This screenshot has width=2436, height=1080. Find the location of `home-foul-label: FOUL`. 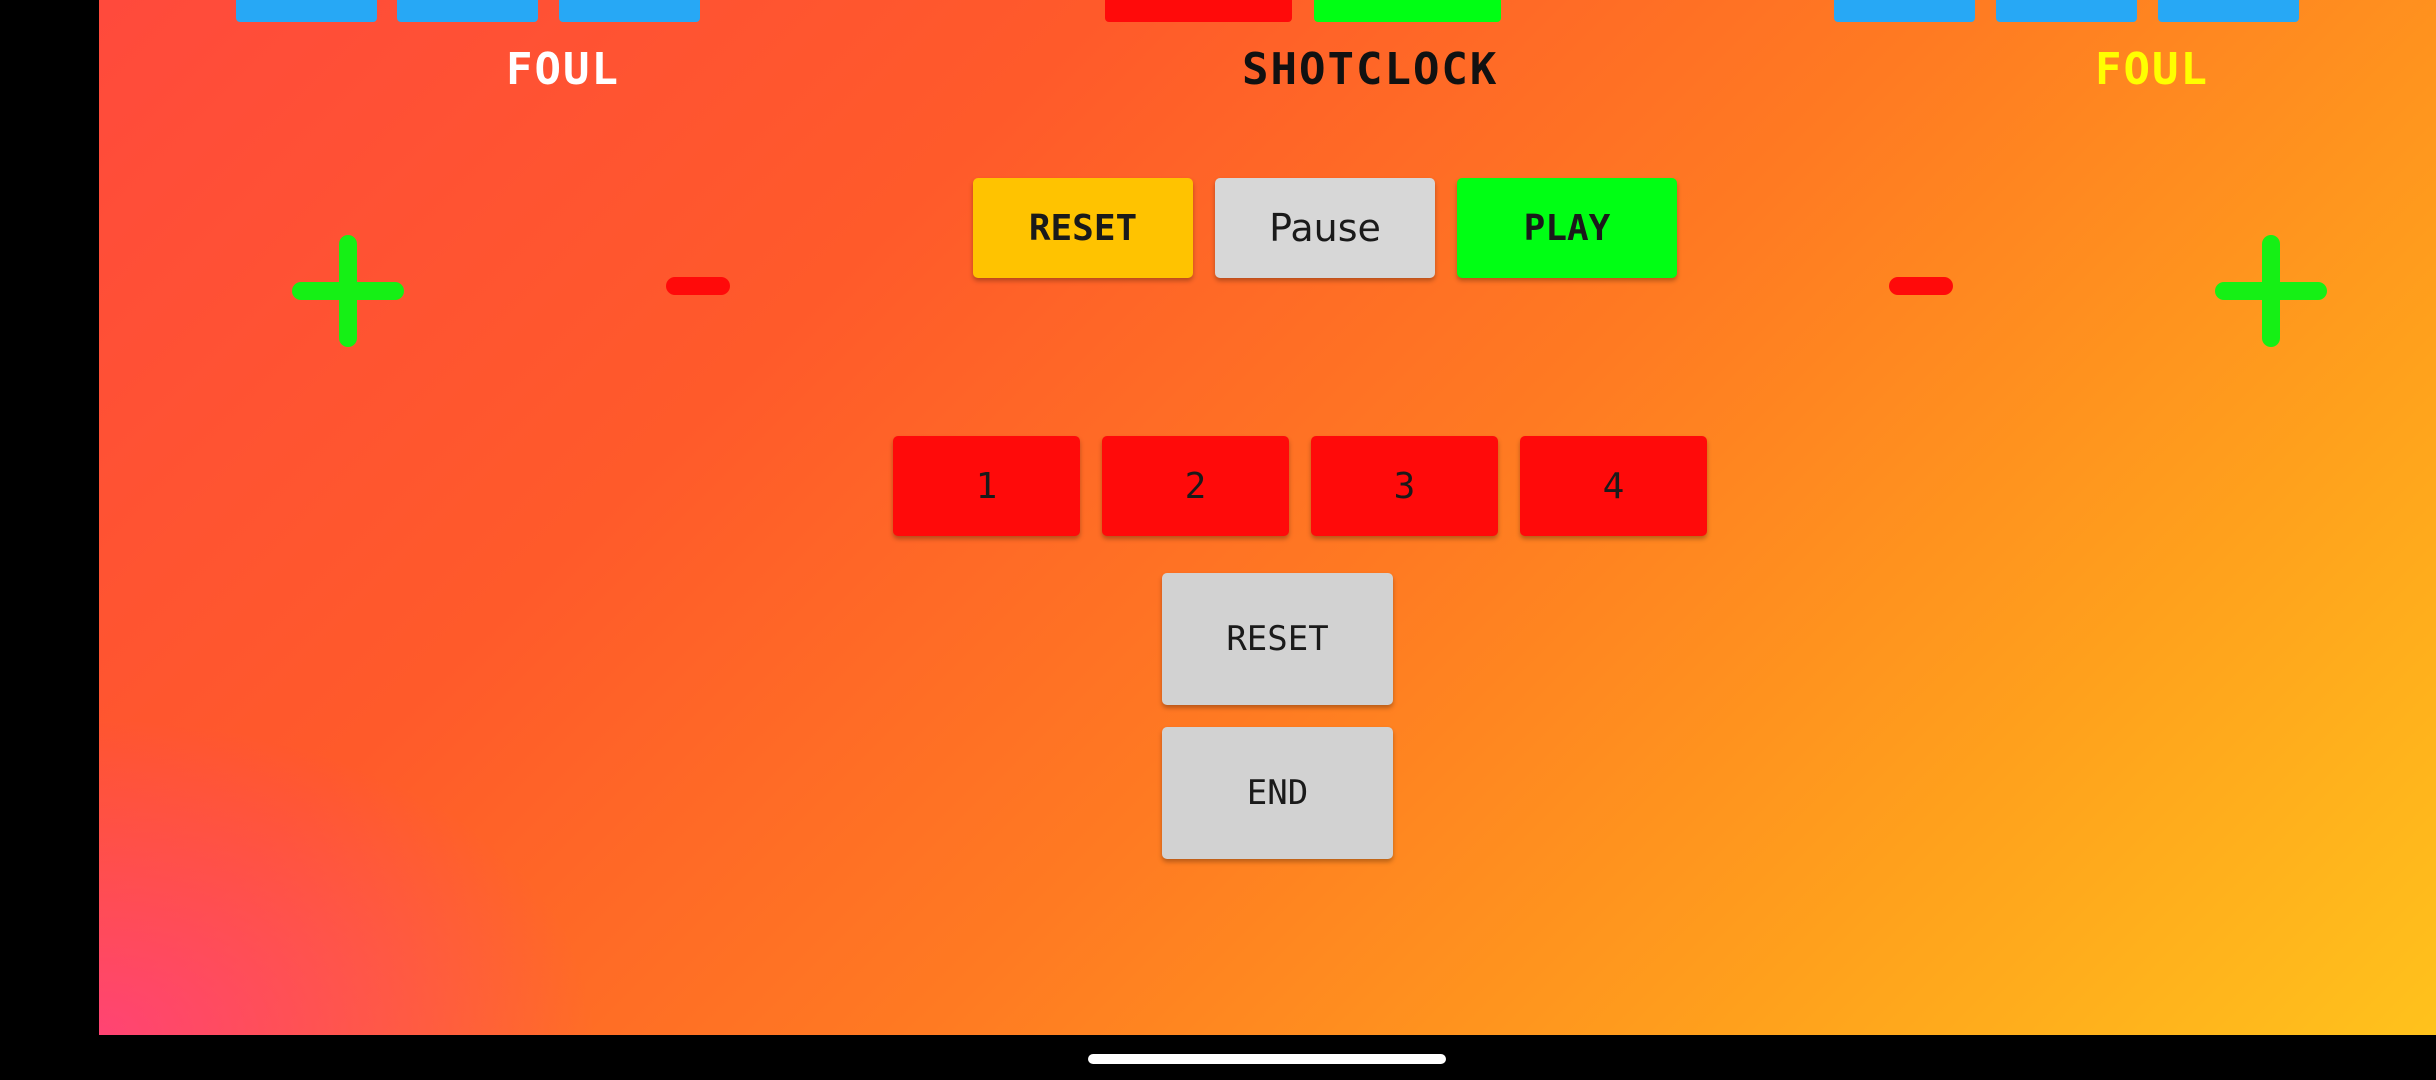

home-foul-label: FOUL is located at coordinates (563, 69).